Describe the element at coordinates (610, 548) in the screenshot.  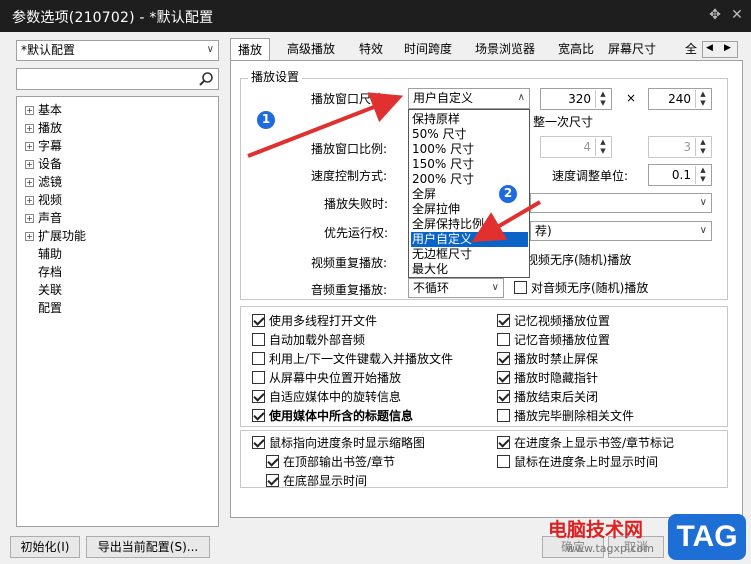
I see `watermark-url: www.tagxp.com` at that location.